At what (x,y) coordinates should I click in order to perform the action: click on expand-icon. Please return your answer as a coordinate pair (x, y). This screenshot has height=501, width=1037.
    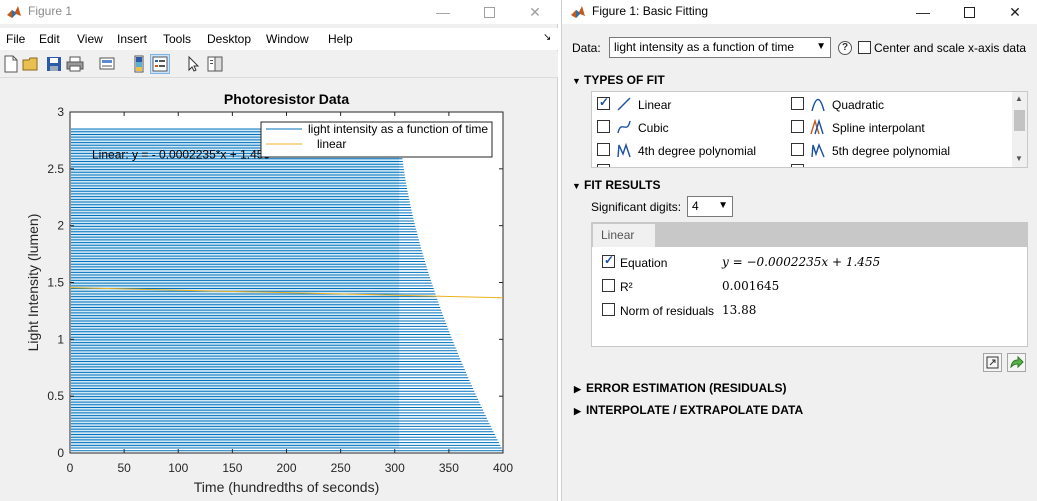
    Looking at the image, I should click on (992, 362).